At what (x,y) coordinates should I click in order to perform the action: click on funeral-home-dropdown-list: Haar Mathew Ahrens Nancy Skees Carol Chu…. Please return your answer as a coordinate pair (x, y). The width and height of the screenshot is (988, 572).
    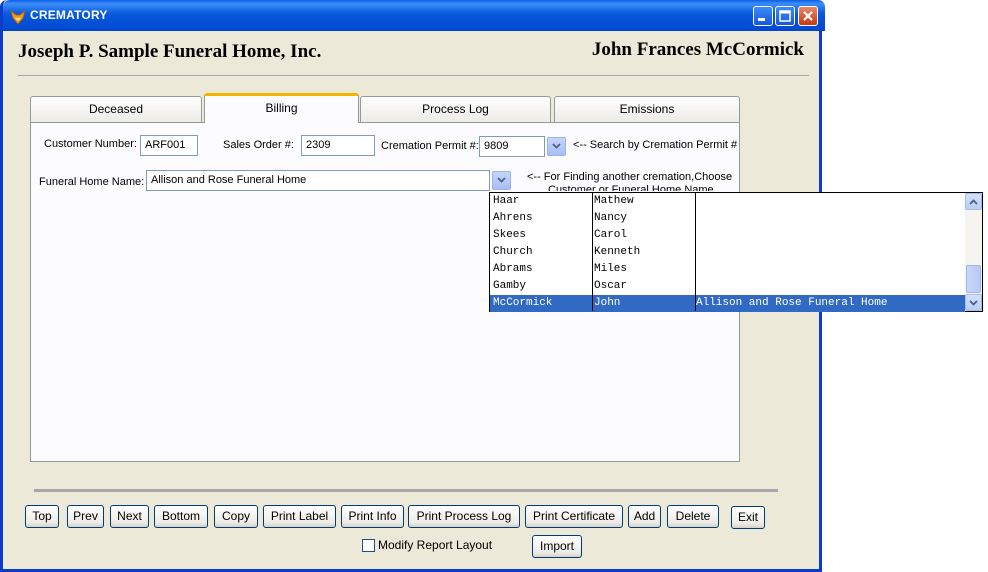
    Looking at the image, I should click on (736, 252).